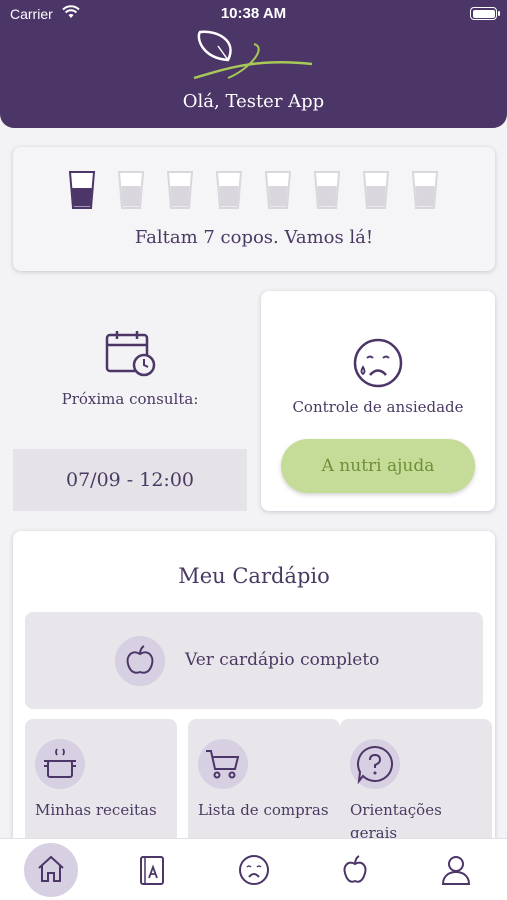  Describe the element at coordinates (51, 868) in the screenshot. I see `home-icon` at that location.